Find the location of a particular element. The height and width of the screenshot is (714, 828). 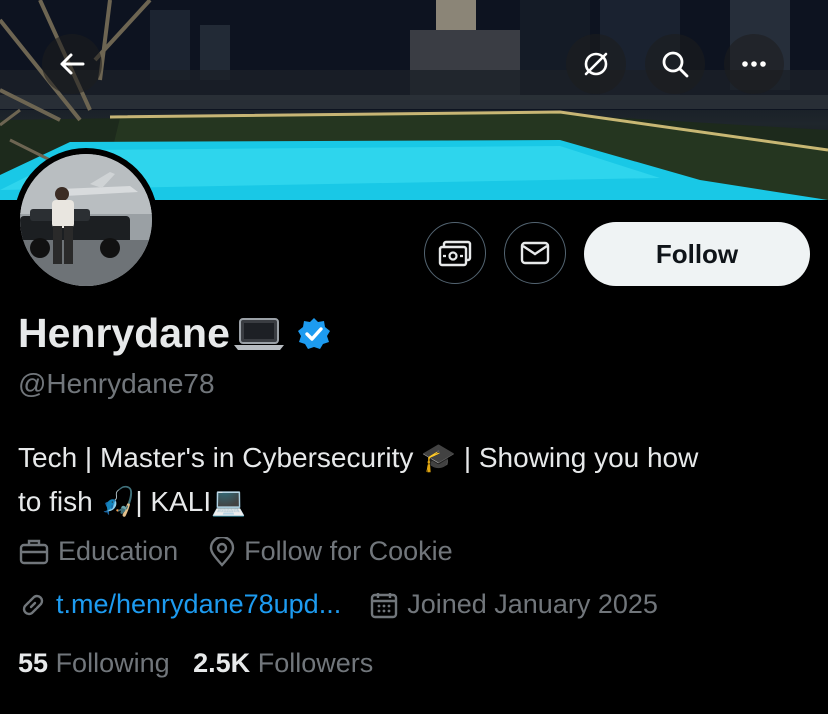

location-pin-icon is located at coordinates (222, 551).